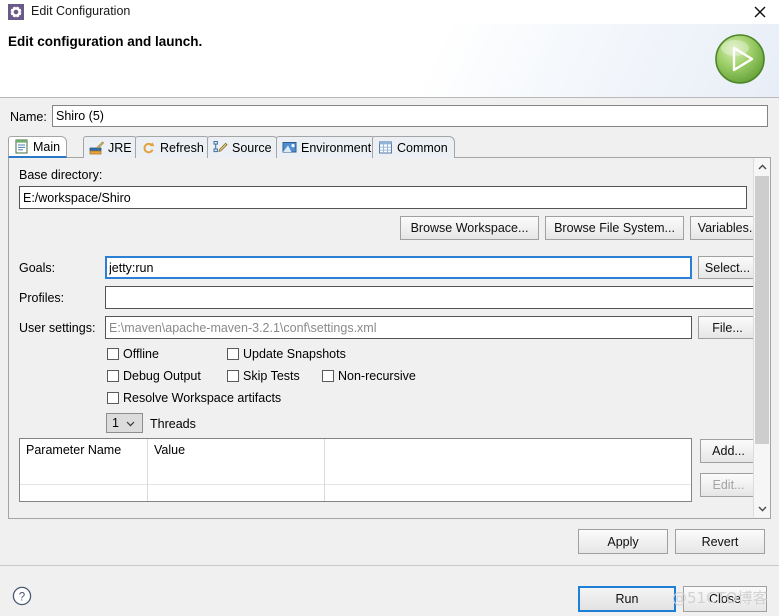  What do you see at coordinates (385, 147) in the screenshot?
I see `table-icon` at bounding box center [385, 147].